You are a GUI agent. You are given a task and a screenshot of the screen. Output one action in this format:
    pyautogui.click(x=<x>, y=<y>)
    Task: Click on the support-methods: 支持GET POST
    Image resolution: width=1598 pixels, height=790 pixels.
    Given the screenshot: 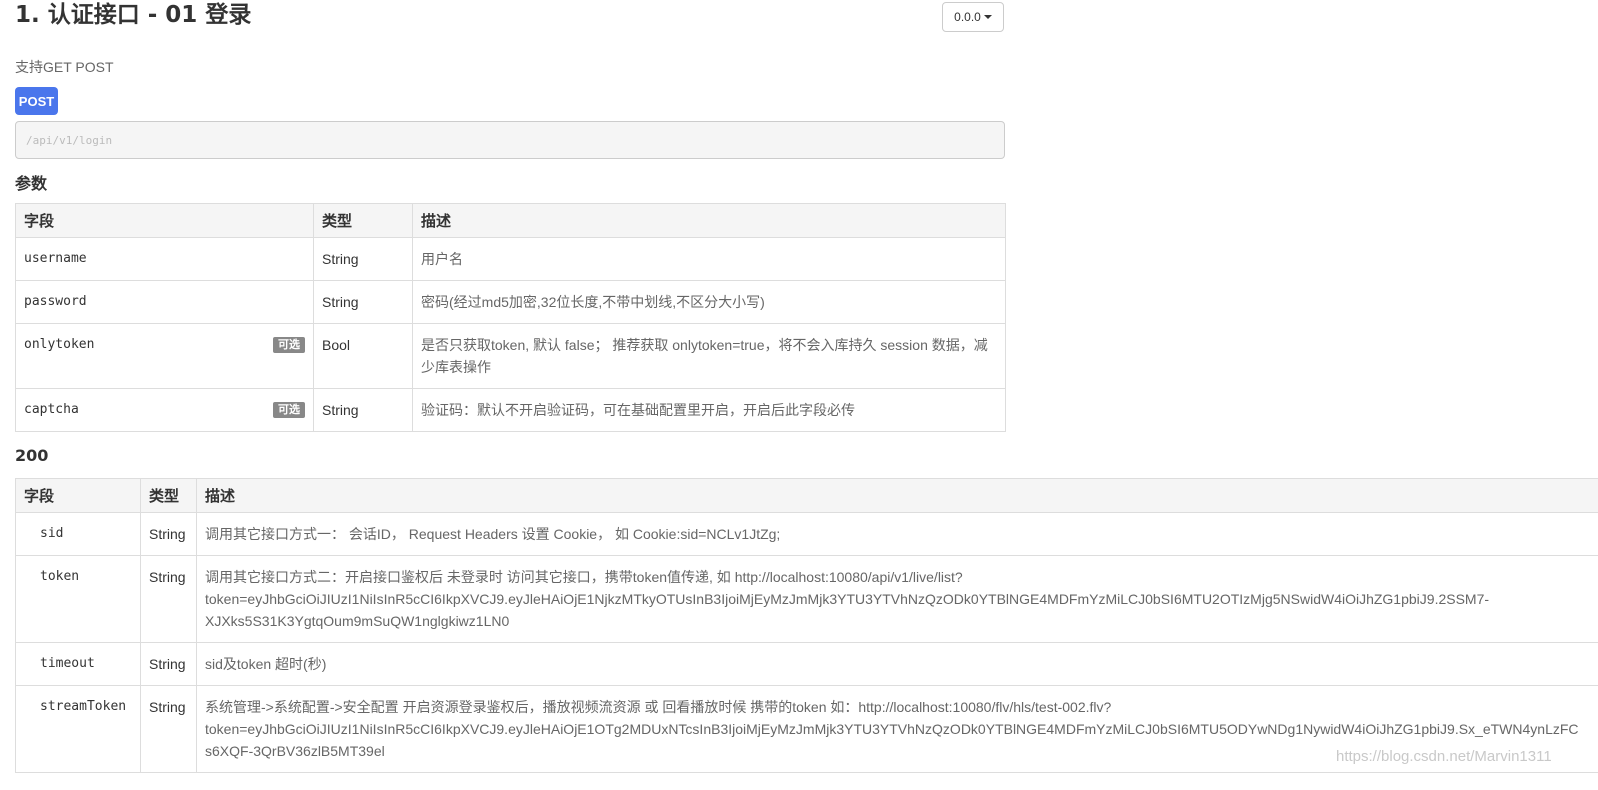 What is the action you would take?
    pyautogui.click(x=64, y=67)
    